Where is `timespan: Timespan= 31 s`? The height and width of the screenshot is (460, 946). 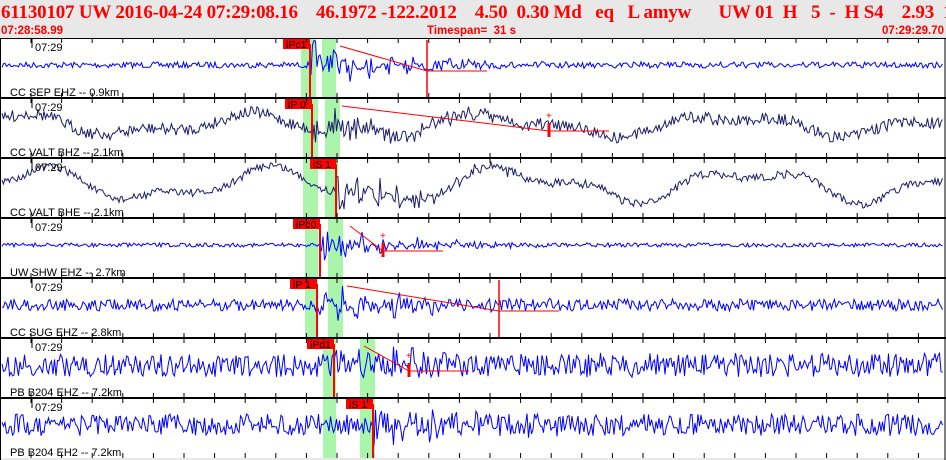 timespan: Timespan= 31 s is located at coordinates (471, 31).